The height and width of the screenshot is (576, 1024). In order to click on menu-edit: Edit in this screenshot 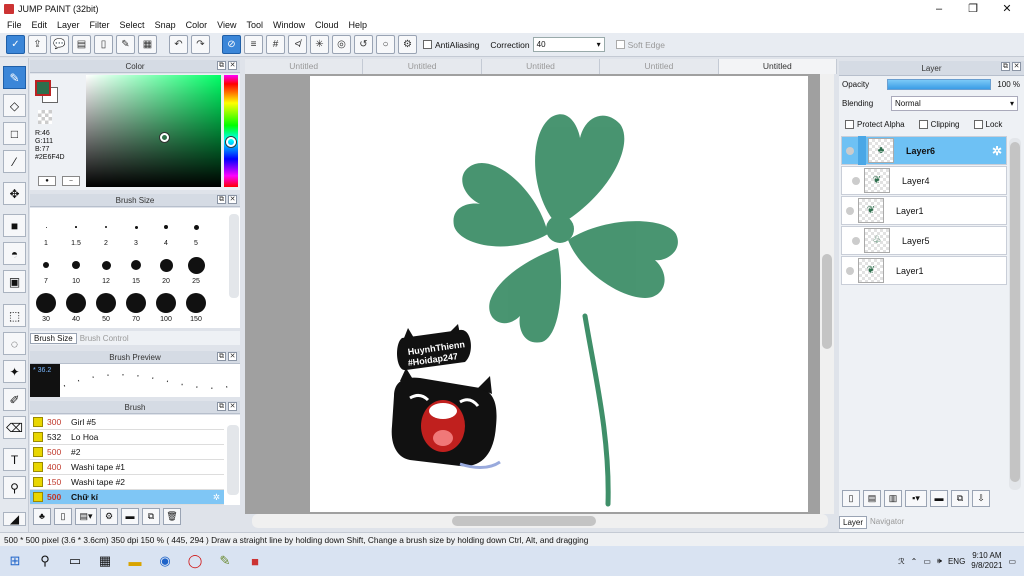, I will do `click(40, 25)`.